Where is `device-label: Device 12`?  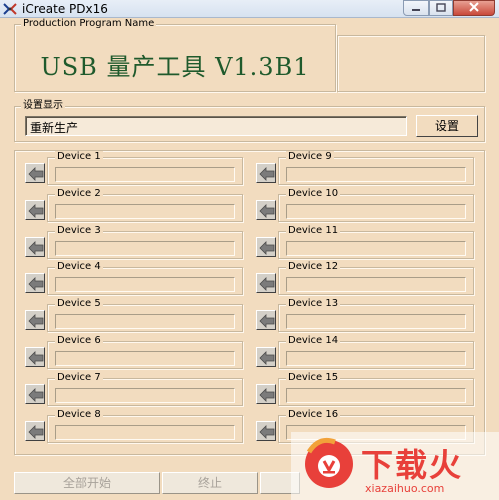 device-label: Device 12 is located at coordinates (313, 267).